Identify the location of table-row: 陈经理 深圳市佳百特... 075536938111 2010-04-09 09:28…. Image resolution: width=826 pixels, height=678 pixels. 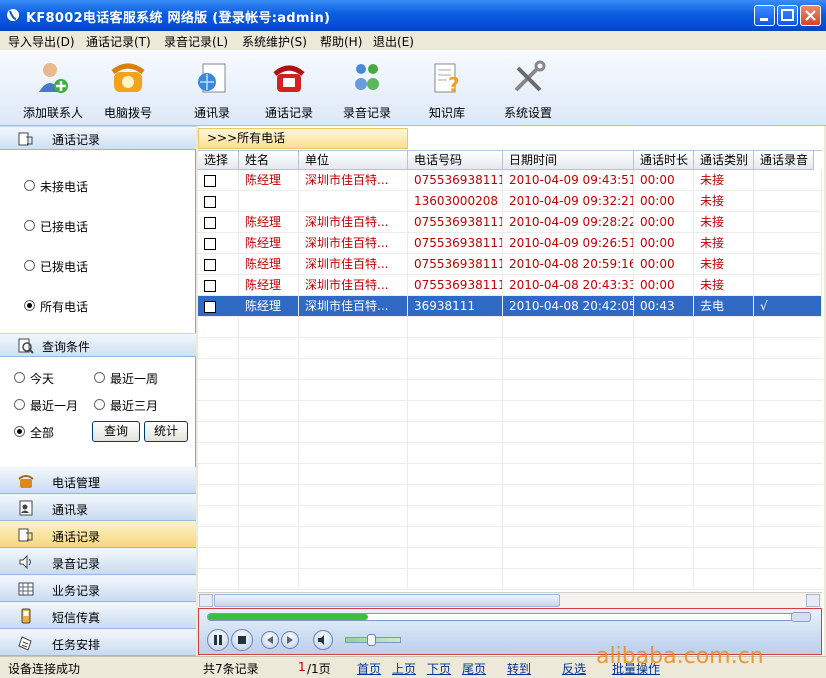
(510, 222).